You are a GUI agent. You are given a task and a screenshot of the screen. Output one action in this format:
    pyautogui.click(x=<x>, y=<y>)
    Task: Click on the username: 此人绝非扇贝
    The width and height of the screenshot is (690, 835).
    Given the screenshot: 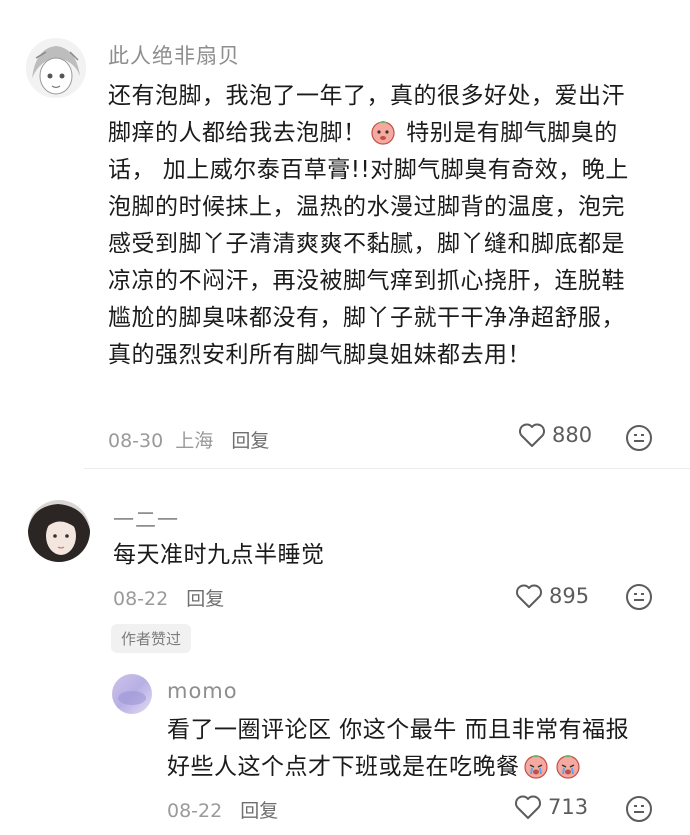 What is the action you would take?
    pyautogui.click(x=174, y=55)
    